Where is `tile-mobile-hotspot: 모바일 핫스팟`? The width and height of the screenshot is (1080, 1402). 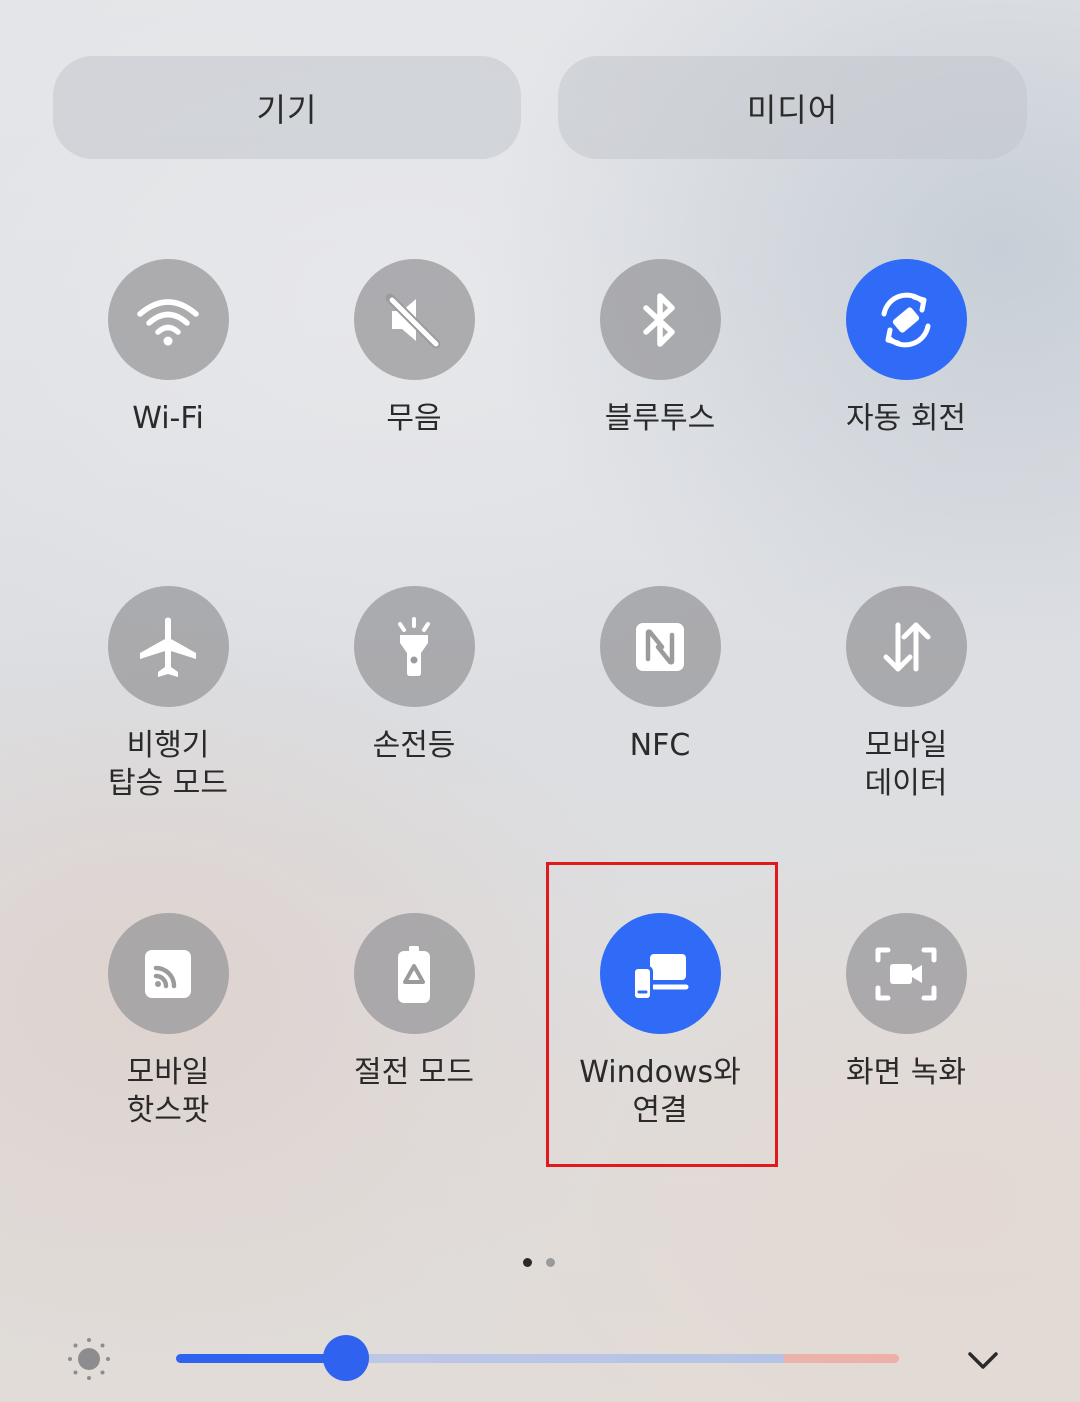
tile-mobile-hotspot: 모바일 핫스팟 is located at coordinates (168, 1021).